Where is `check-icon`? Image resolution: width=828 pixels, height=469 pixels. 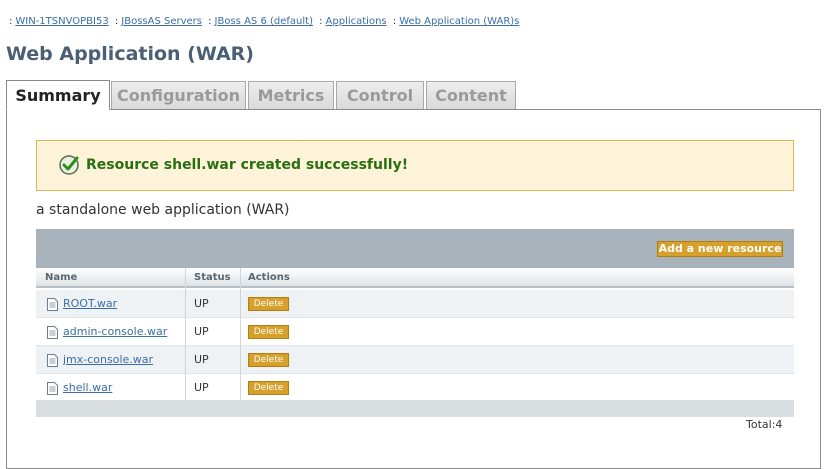 check-icon is located at coordinates (69, 165).